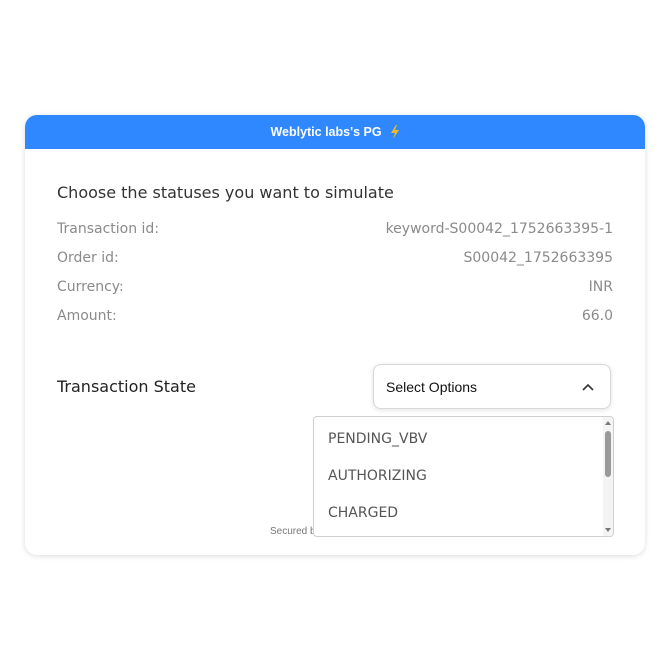 Image resolution: width=670 pixels, height=670 pixels. What do you see at coordinates (492, 386) in the screenshot?
I see `transaction-state-select: Select Options` at bounding box center [492, 386].